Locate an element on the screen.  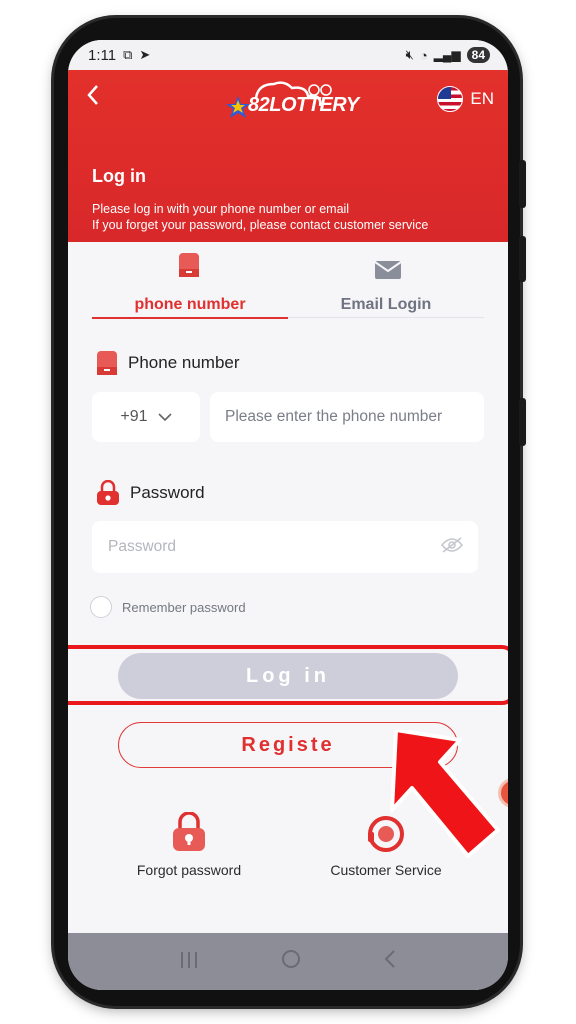
customer-service-label: Customer Service is located at coordinates (386, 870).